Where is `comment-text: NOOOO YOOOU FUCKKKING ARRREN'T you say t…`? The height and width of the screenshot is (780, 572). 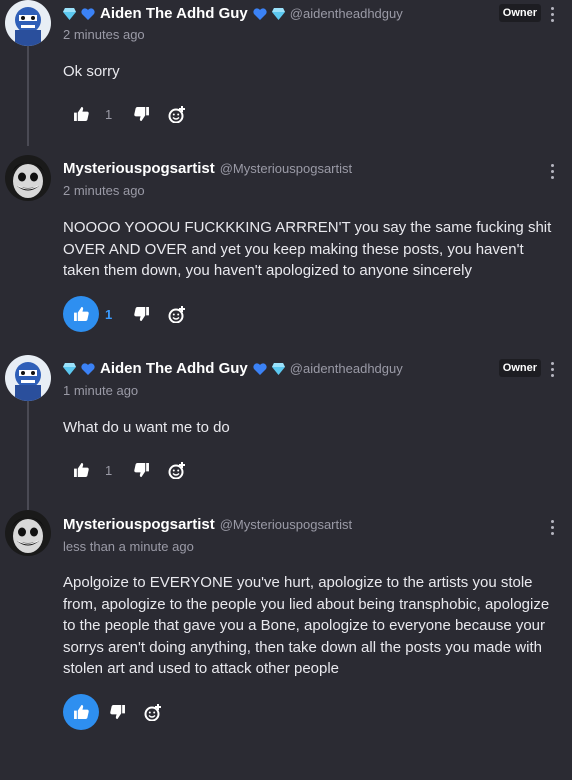
comment-text: NOOOO YOOOU FUCKKKING ARRREN'T you say t… is located at coordinates (307, 249).